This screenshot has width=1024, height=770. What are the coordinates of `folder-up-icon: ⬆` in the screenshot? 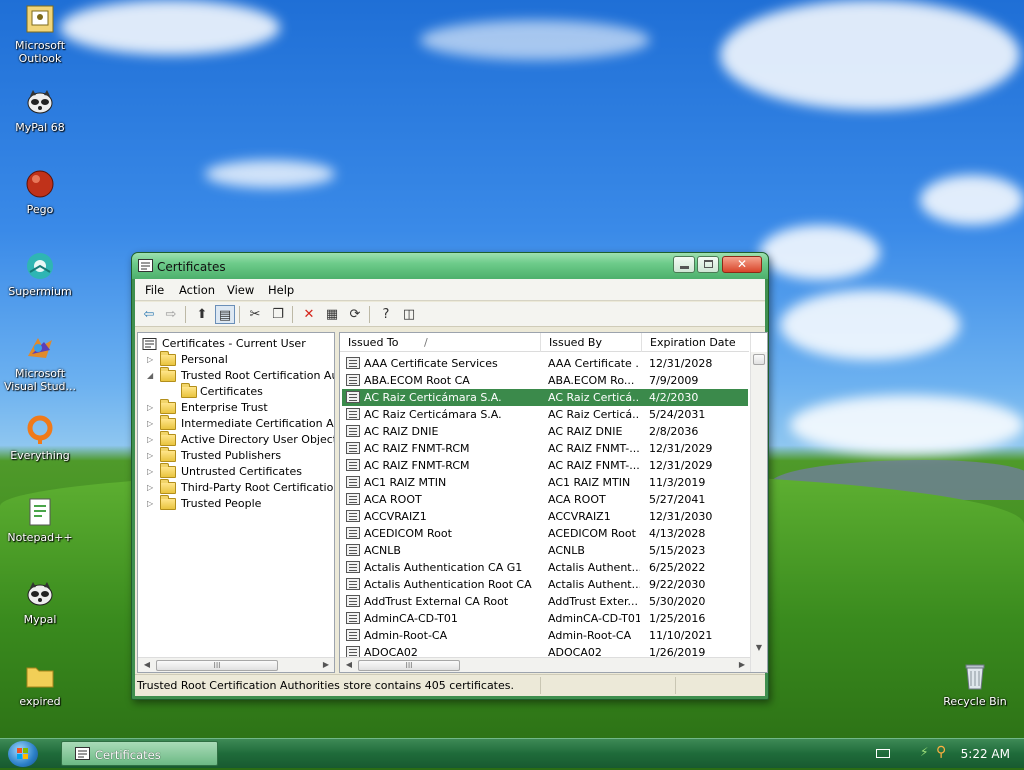 It's located at (202, 314).